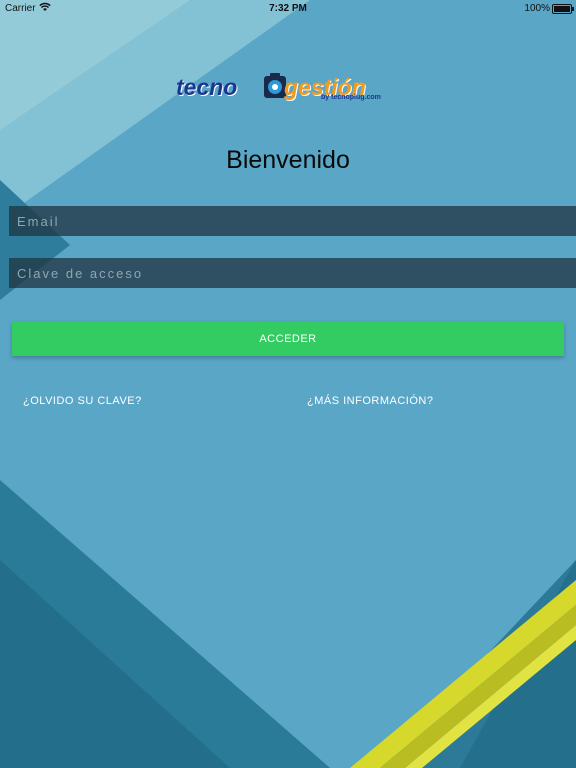  What do you see at coordinates (563, 9) in the screenshot?
I see `battery-icon` at bounding box center [563, 9].